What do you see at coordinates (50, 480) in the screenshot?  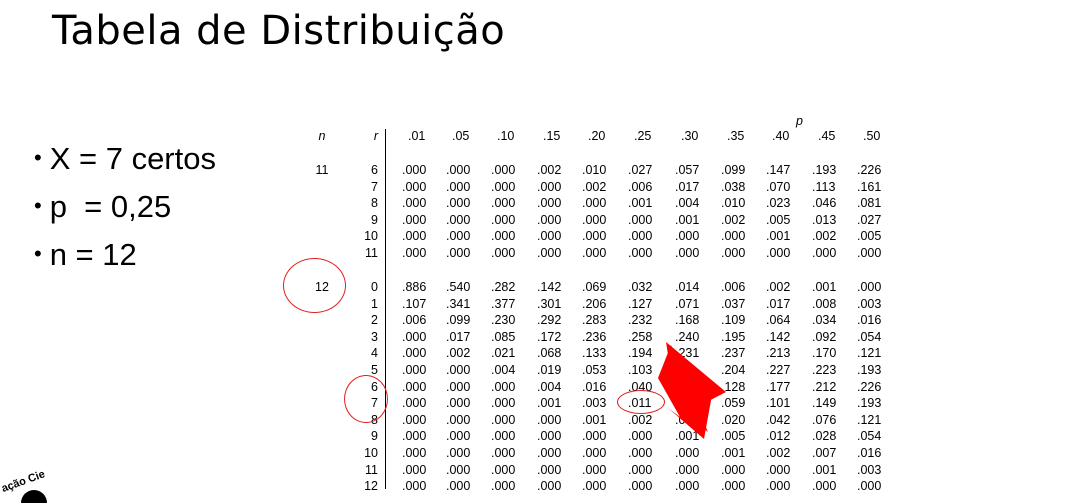 I see `logo: ação Cie` at bounding box center [50, 480].